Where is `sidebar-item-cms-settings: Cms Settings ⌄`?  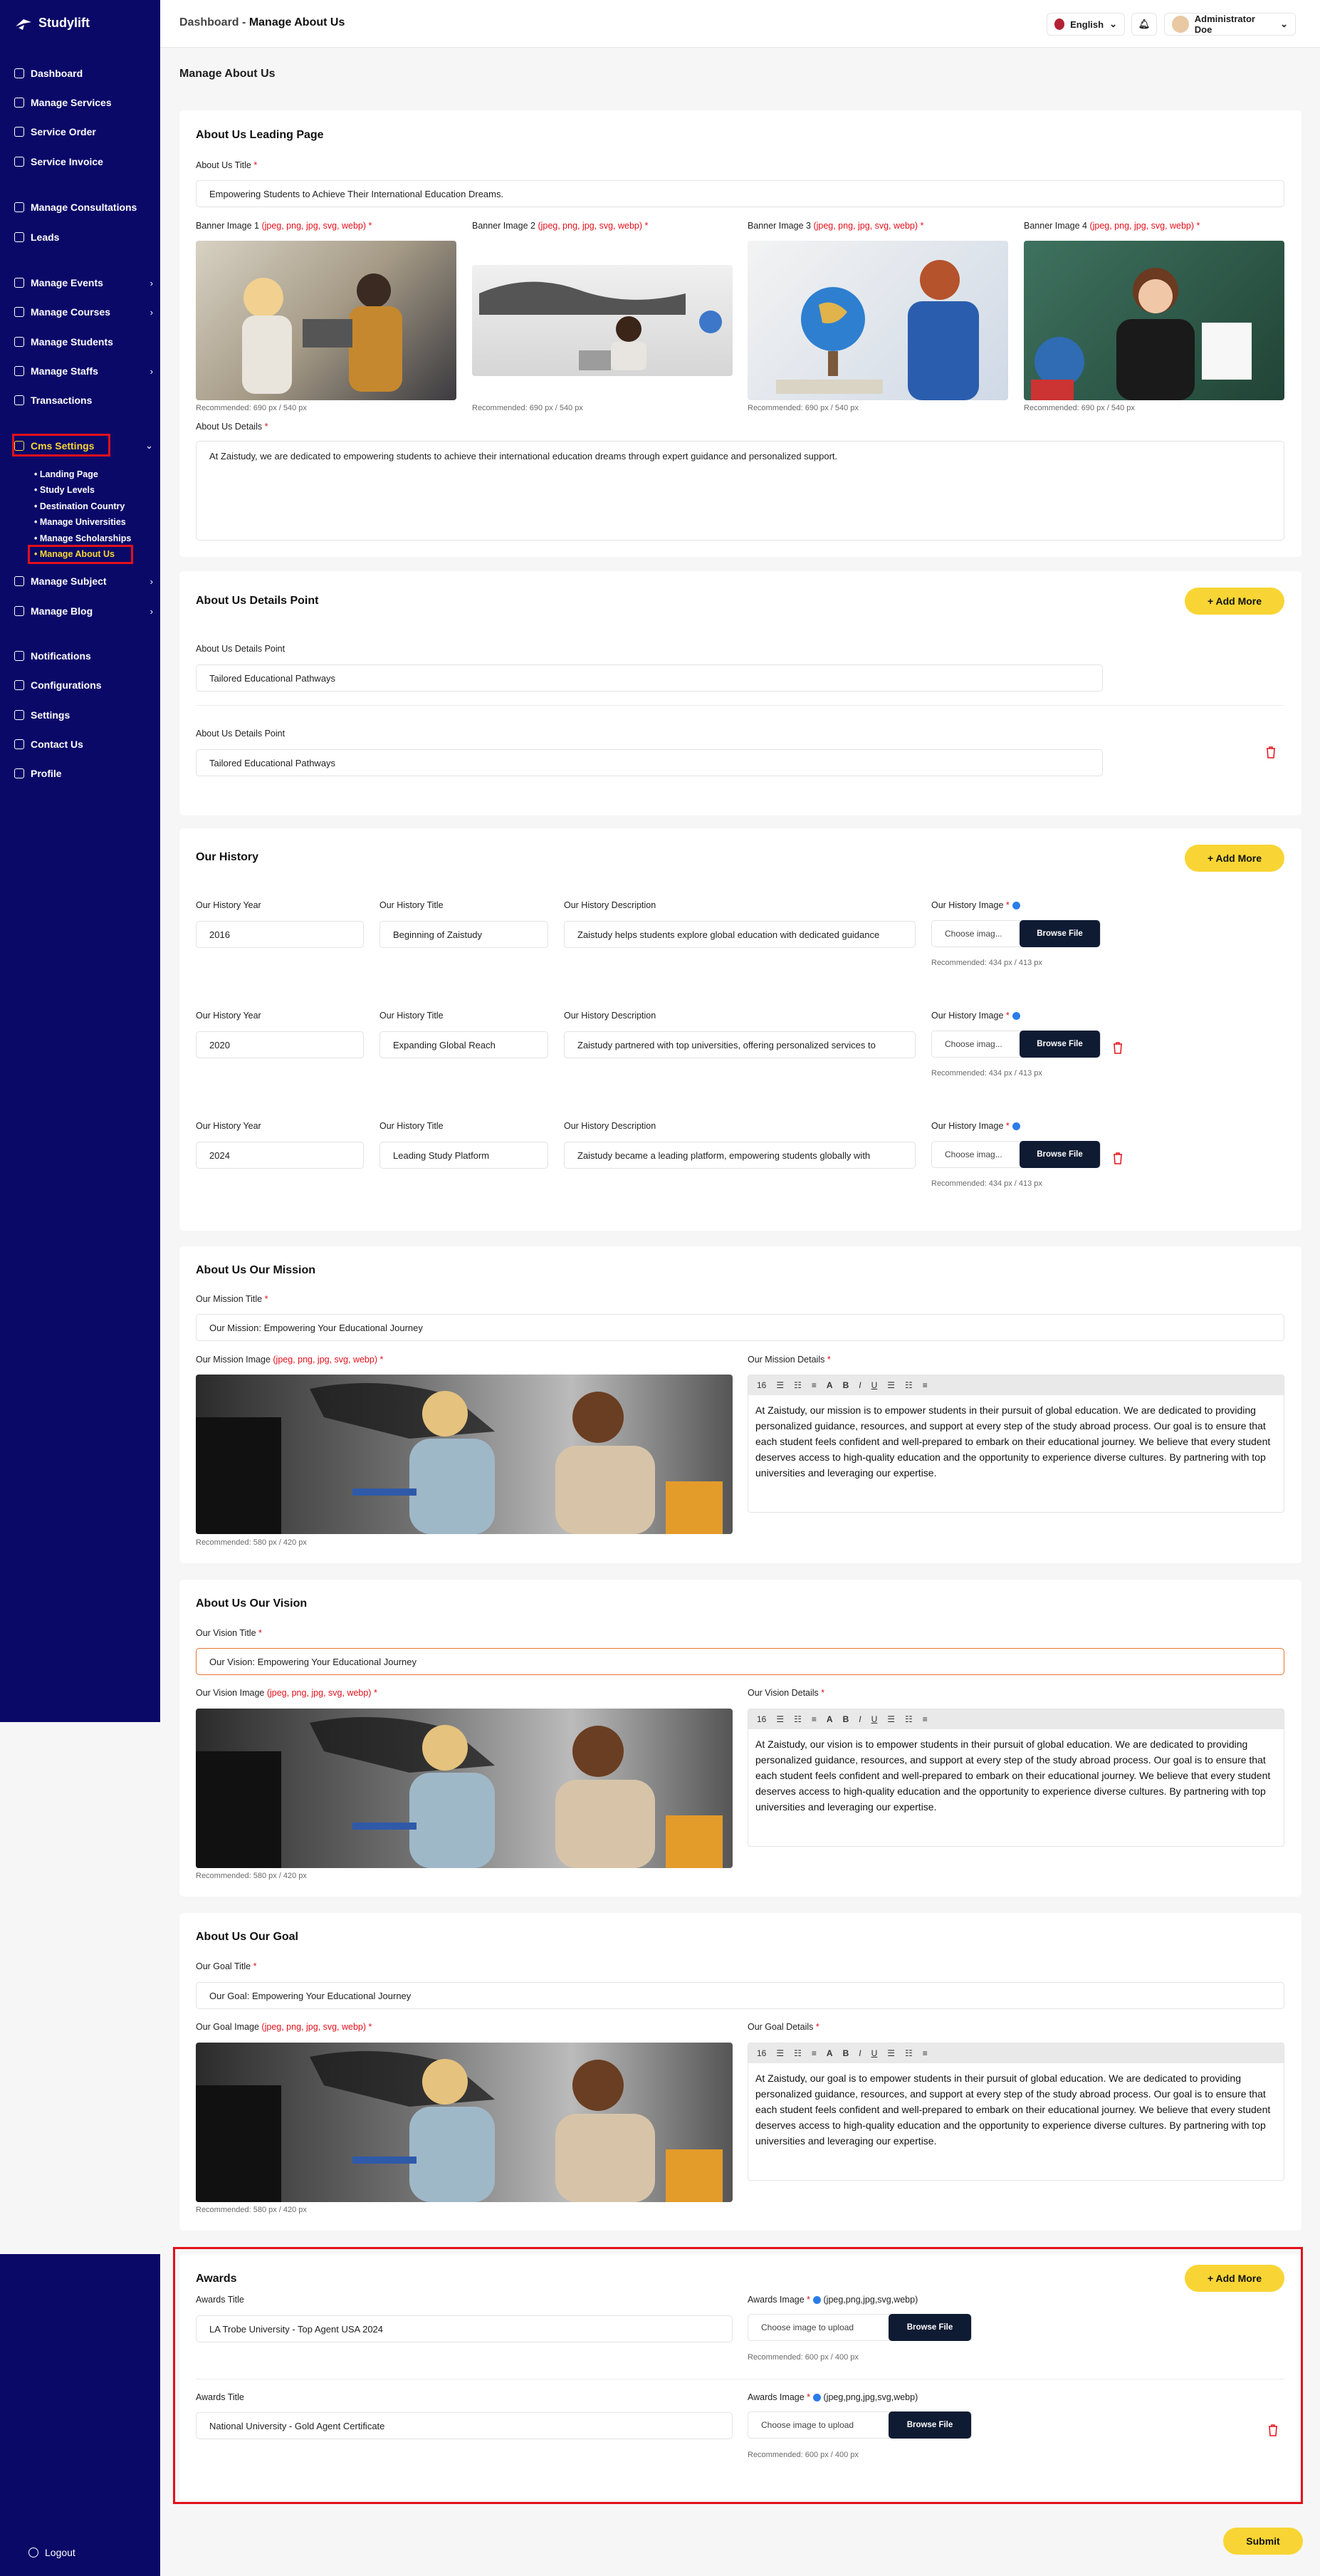 sidebar-item-cms-settings: Cms Settings ⌄ is located at coordinates (83, 446).